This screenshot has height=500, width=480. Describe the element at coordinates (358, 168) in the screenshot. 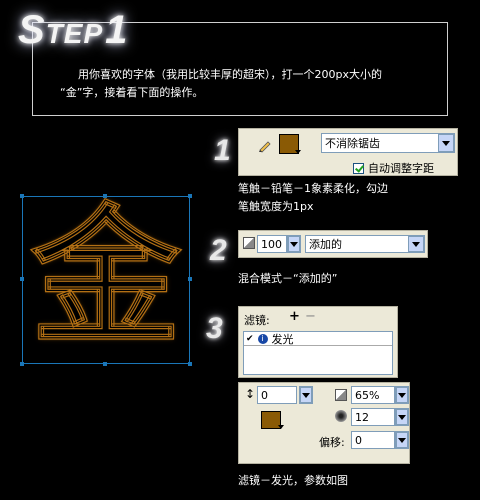

I see `auto-kern-checkbox` at that location.